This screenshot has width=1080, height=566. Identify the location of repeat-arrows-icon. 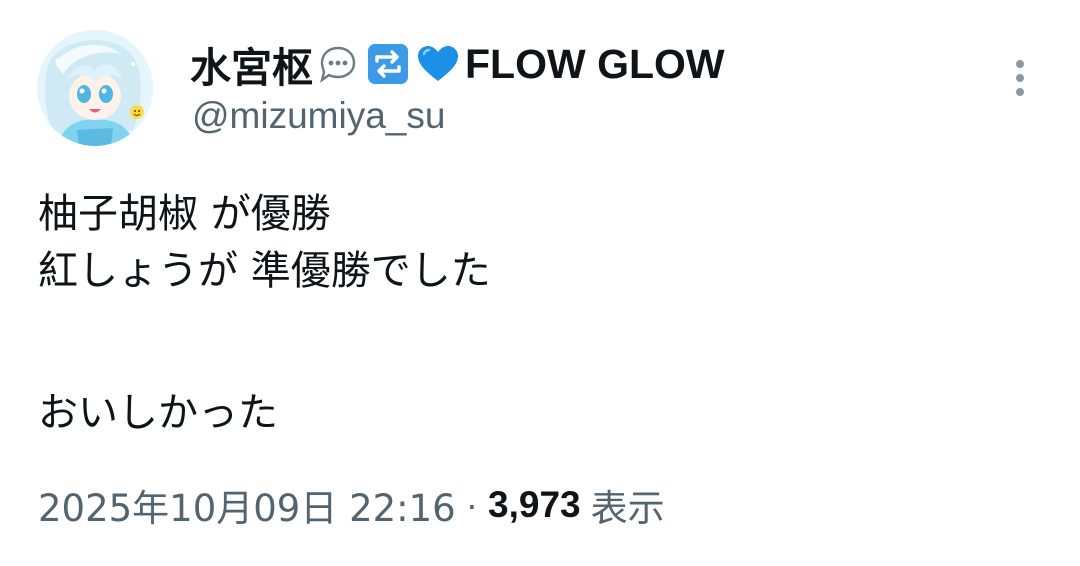
(388, 64).